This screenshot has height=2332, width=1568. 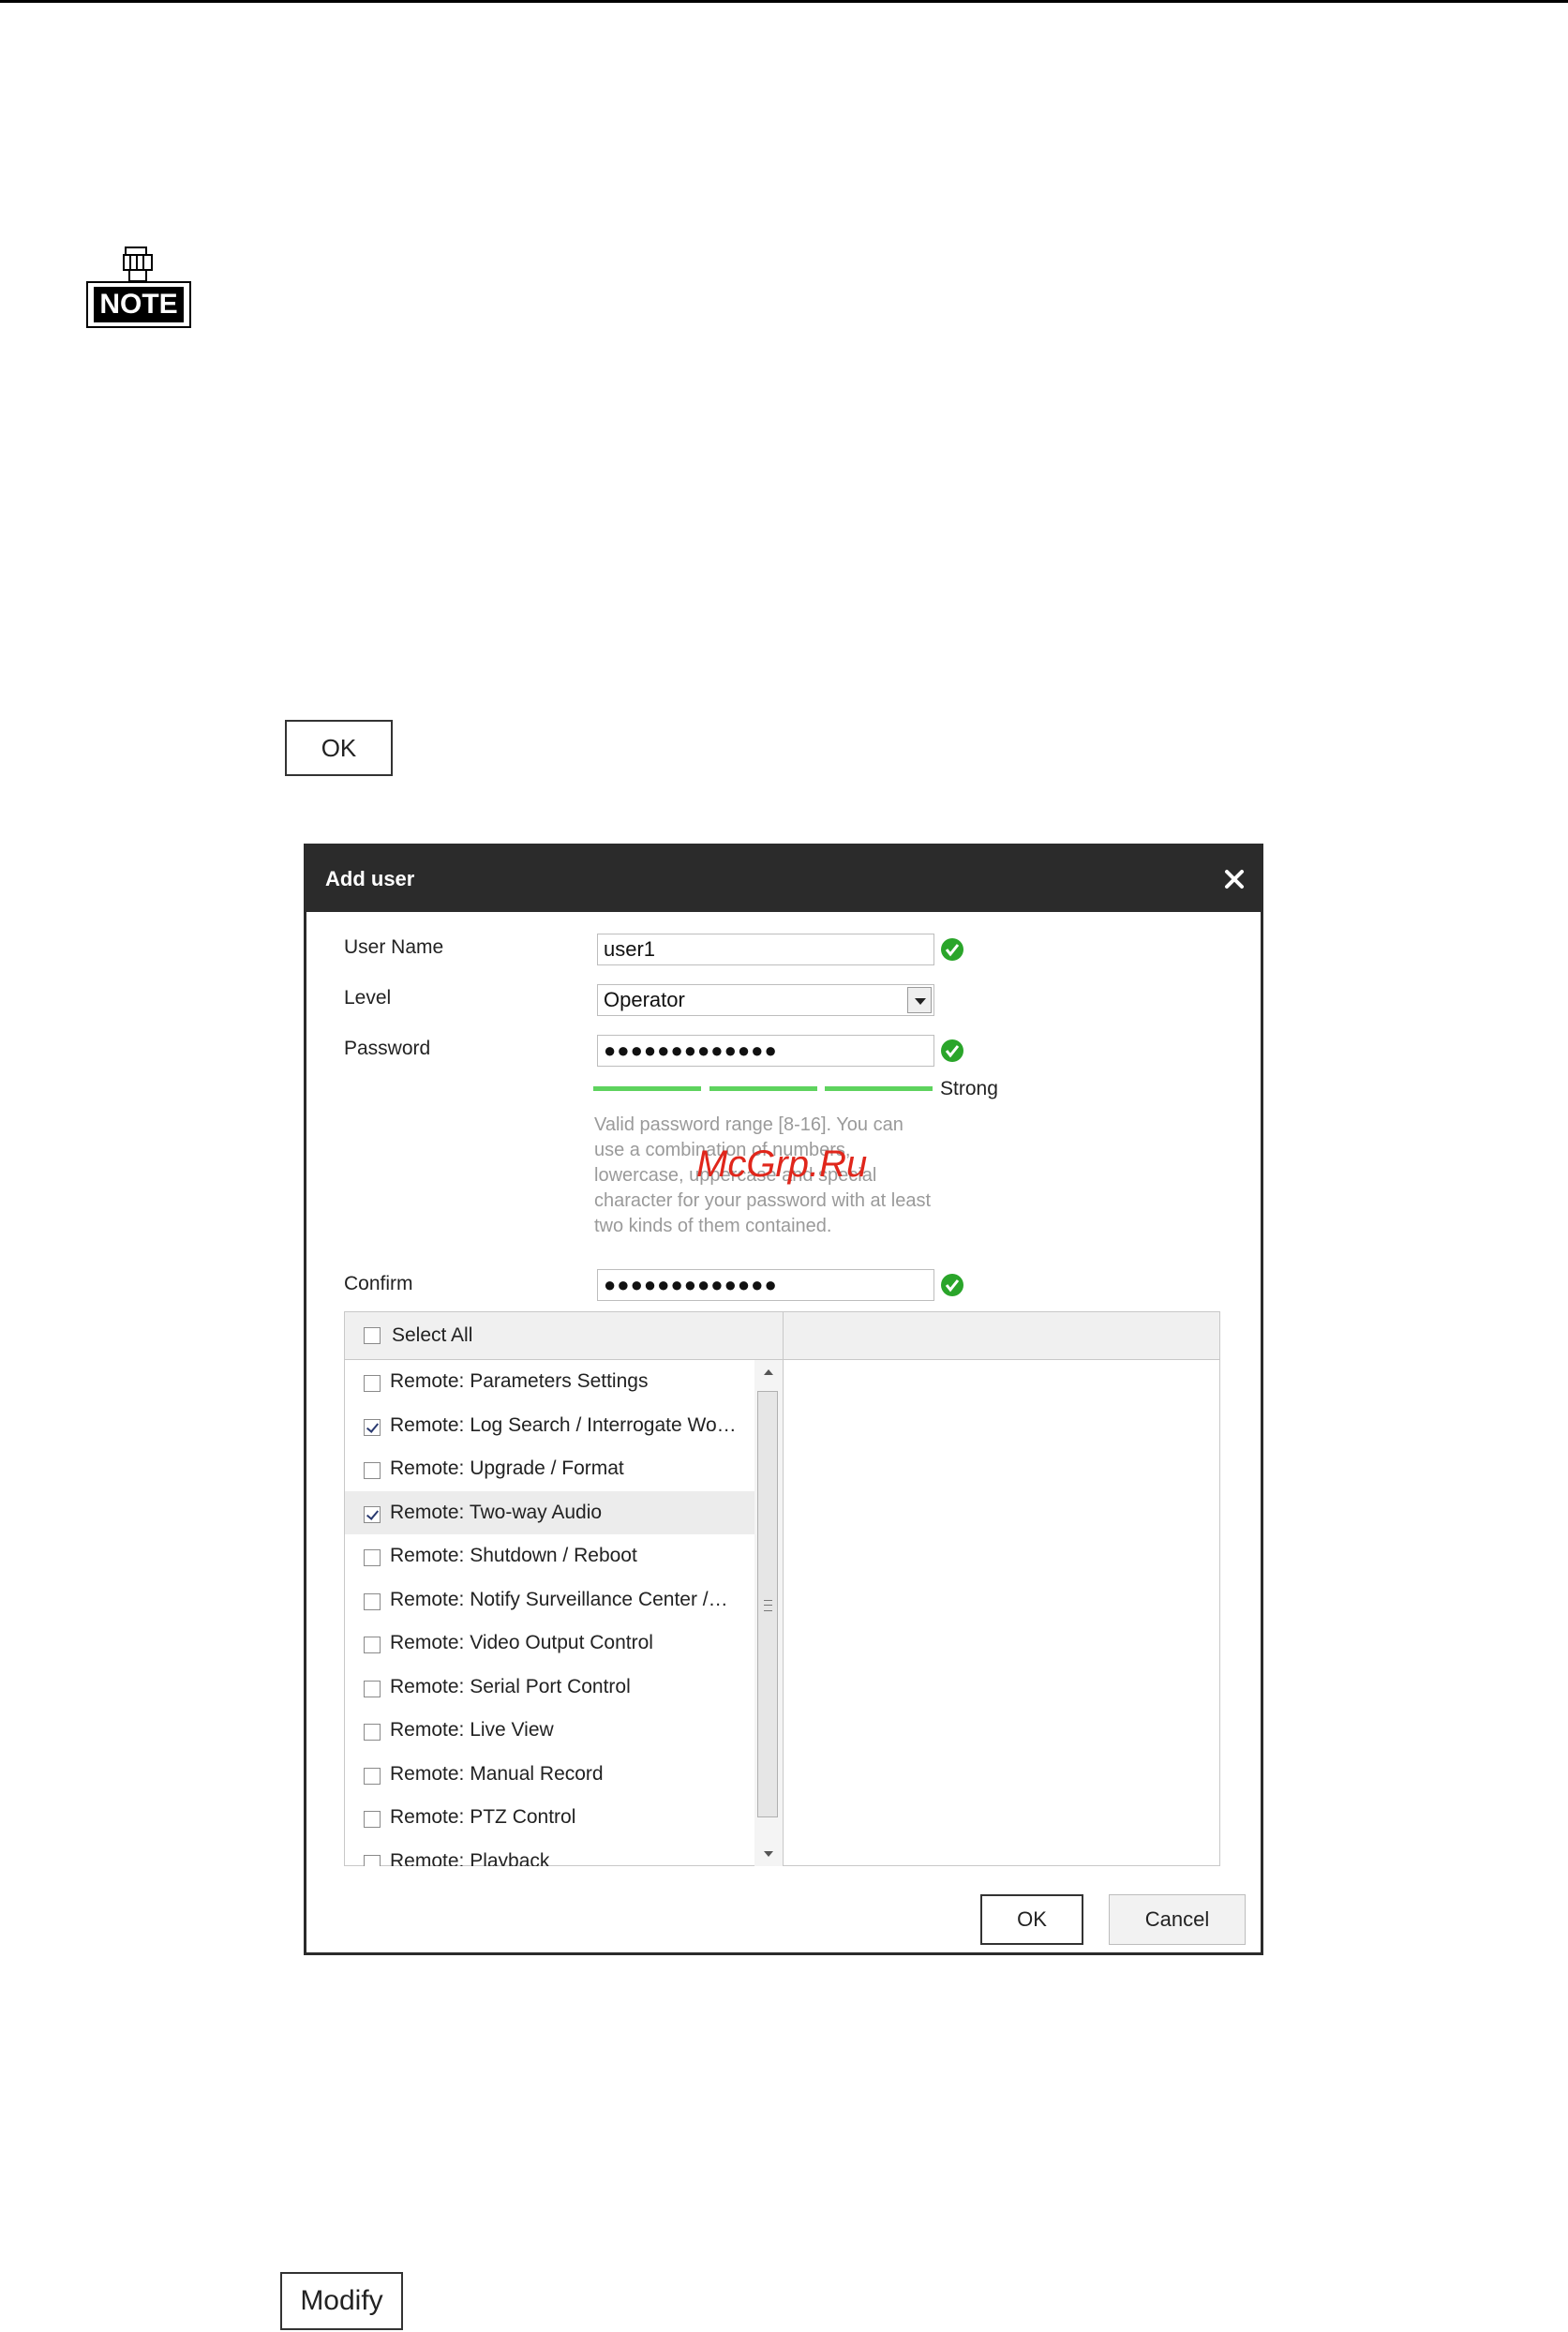 What do you see at coordinates (368, 998) in the screenshot?
I see `level-label: Level` at bounding box center [368, 998].